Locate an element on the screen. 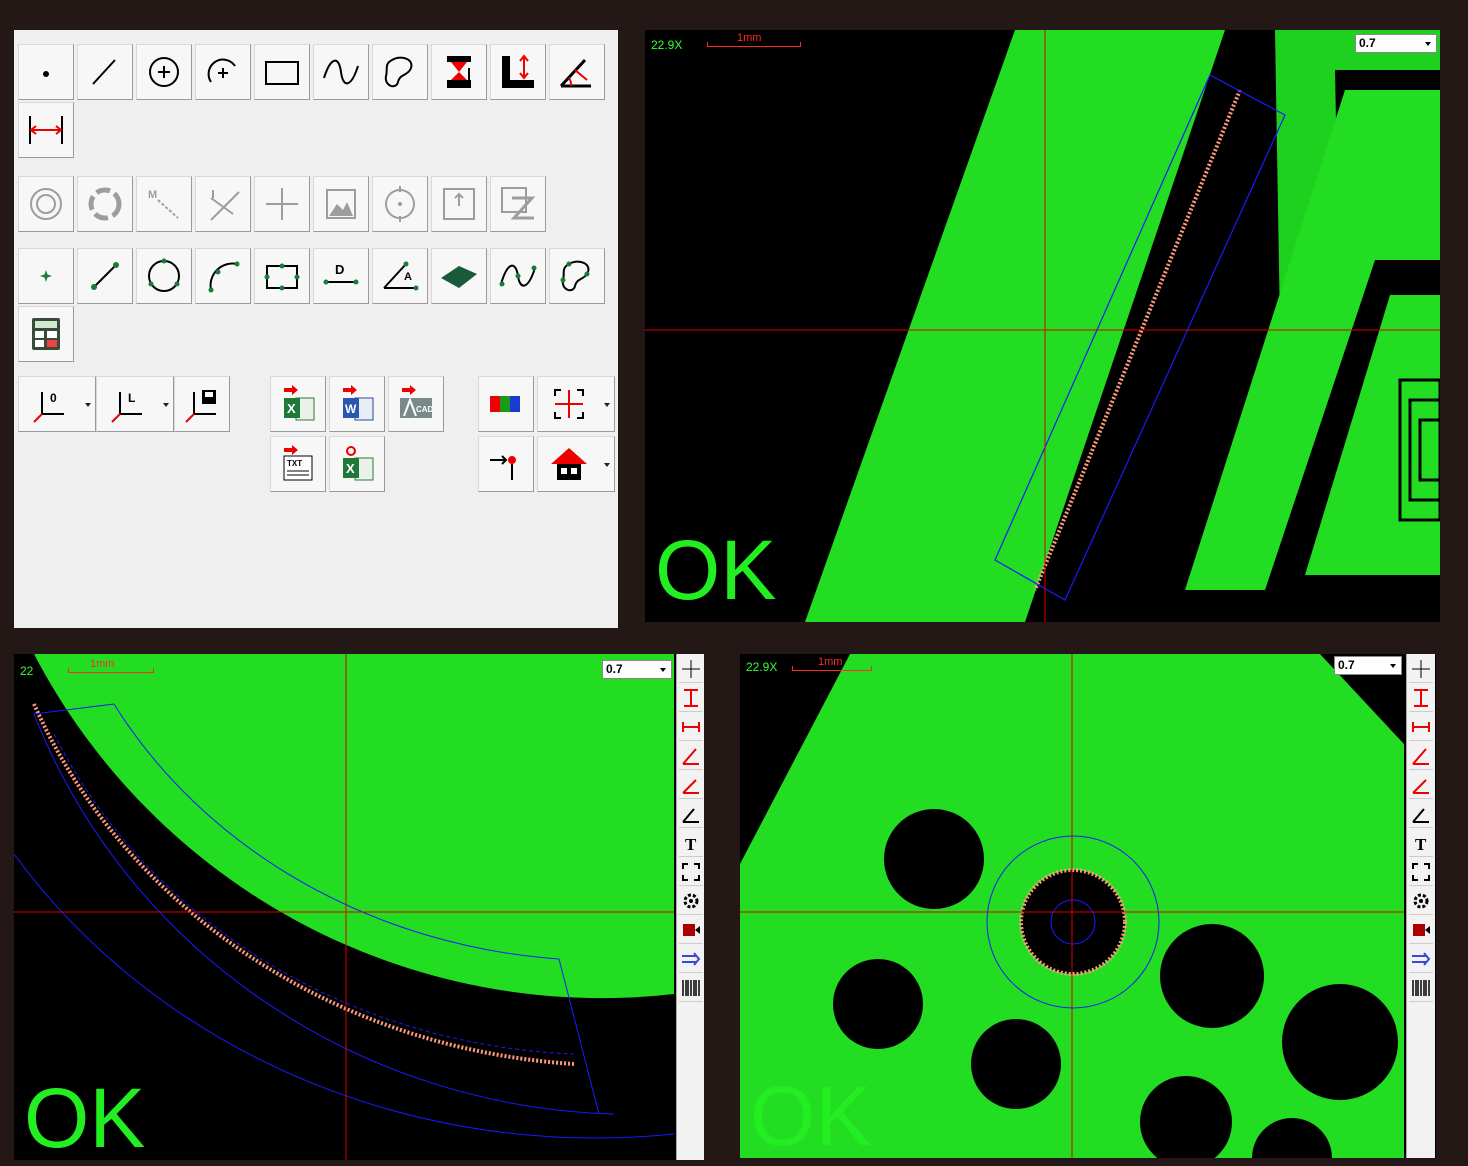 This screenshot has width=1468, height=1166. height-tool-button is located at coordinates (459, 72).